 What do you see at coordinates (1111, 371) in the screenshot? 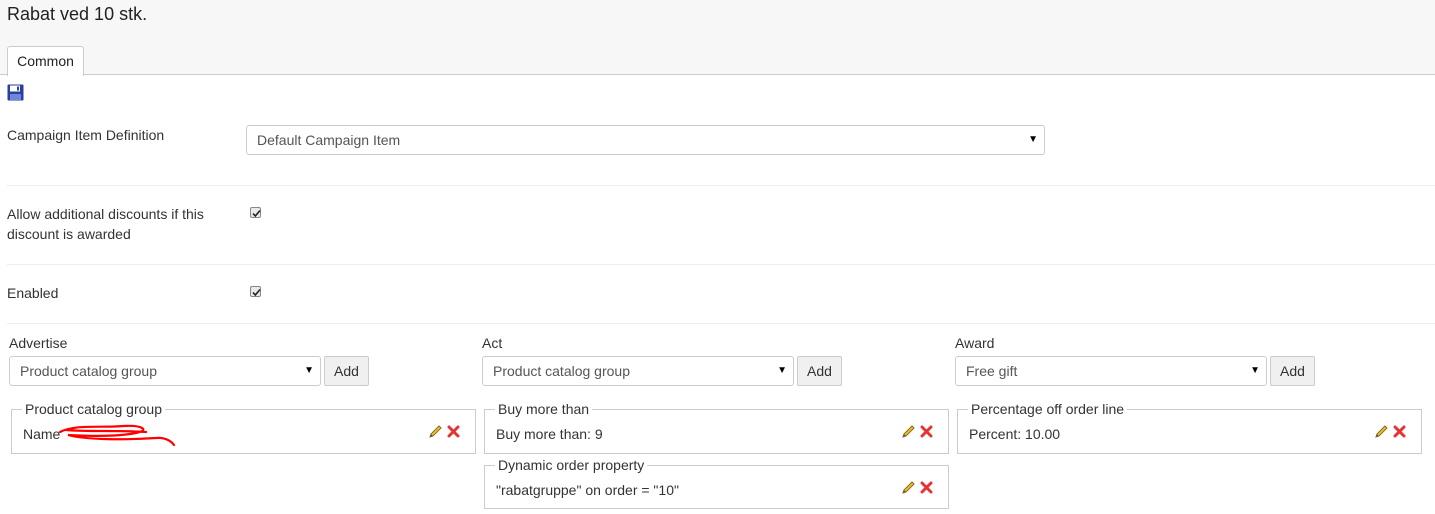
I see `award-select: Free gift ▼` at bounding box center [1111, 371].